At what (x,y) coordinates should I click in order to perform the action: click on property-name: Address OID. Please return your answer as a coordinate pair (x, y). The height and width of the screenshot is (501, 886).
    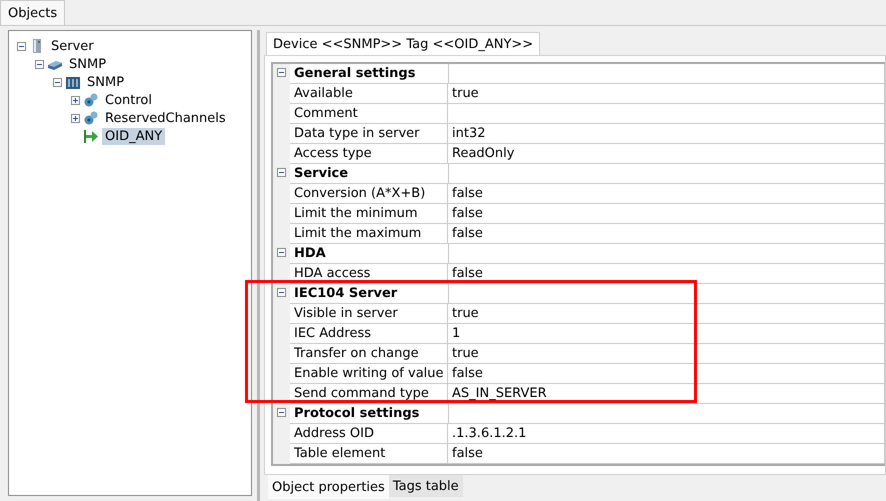
    Looking at the image, I should click on (369, 434).